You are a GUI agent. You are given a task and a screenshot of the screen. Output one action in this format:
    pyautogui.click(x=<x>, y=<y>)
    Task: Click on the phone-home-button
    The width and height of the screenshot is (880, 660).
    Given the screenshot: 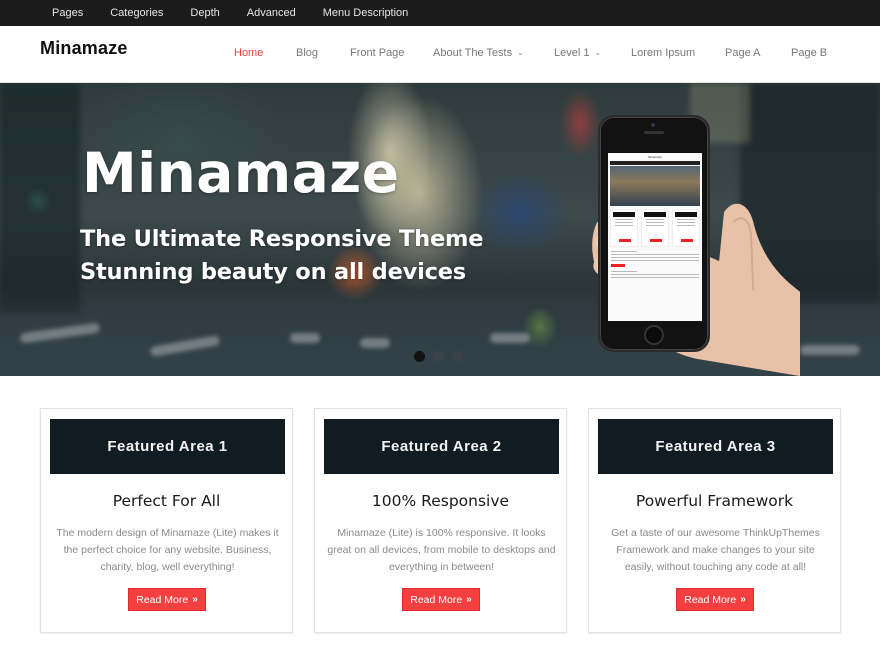 What is the action you would take?
    pyautogui.click(x=654, y=335)
    